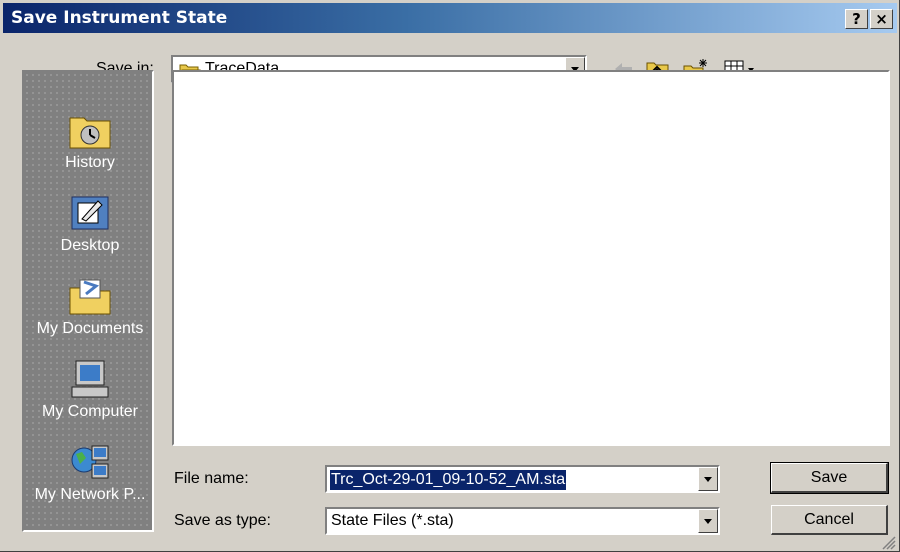 This screenshot has height=552, width=900. What do you see at coordinates (90, 213) in the screenshot?
I see `desktop-icon` at bounding box center [90, 213].